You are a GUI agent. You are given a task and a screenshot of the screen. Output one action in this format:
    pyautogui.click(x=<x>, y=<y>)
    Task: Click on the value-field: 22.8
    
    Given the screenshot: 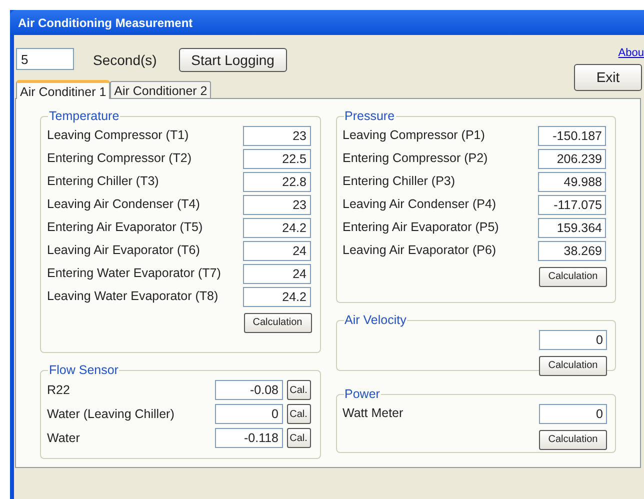 What is the action you would take?
    pyautogui.click(x=276, y=182)
    